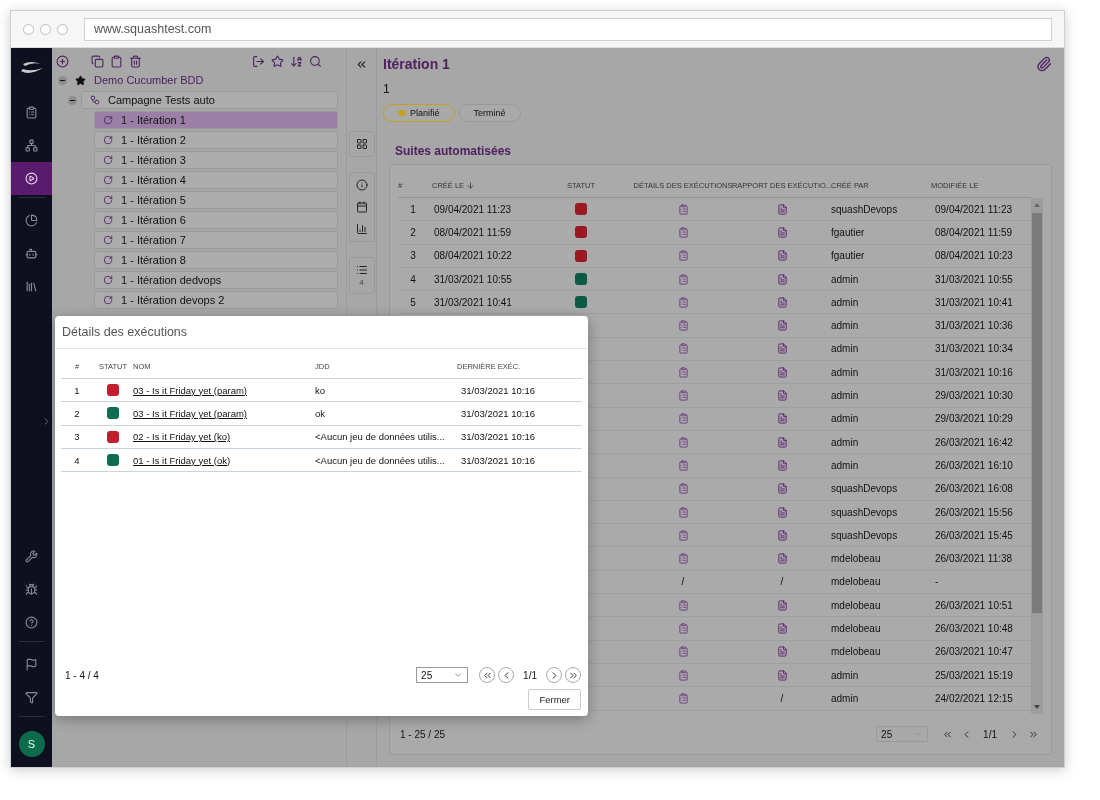 The width and height of the screenshot is (1100, 800). What do you see at coordinates (31, 744) in the screenshot?
I see `user-avatar: S` at bounding box center [31, 744].